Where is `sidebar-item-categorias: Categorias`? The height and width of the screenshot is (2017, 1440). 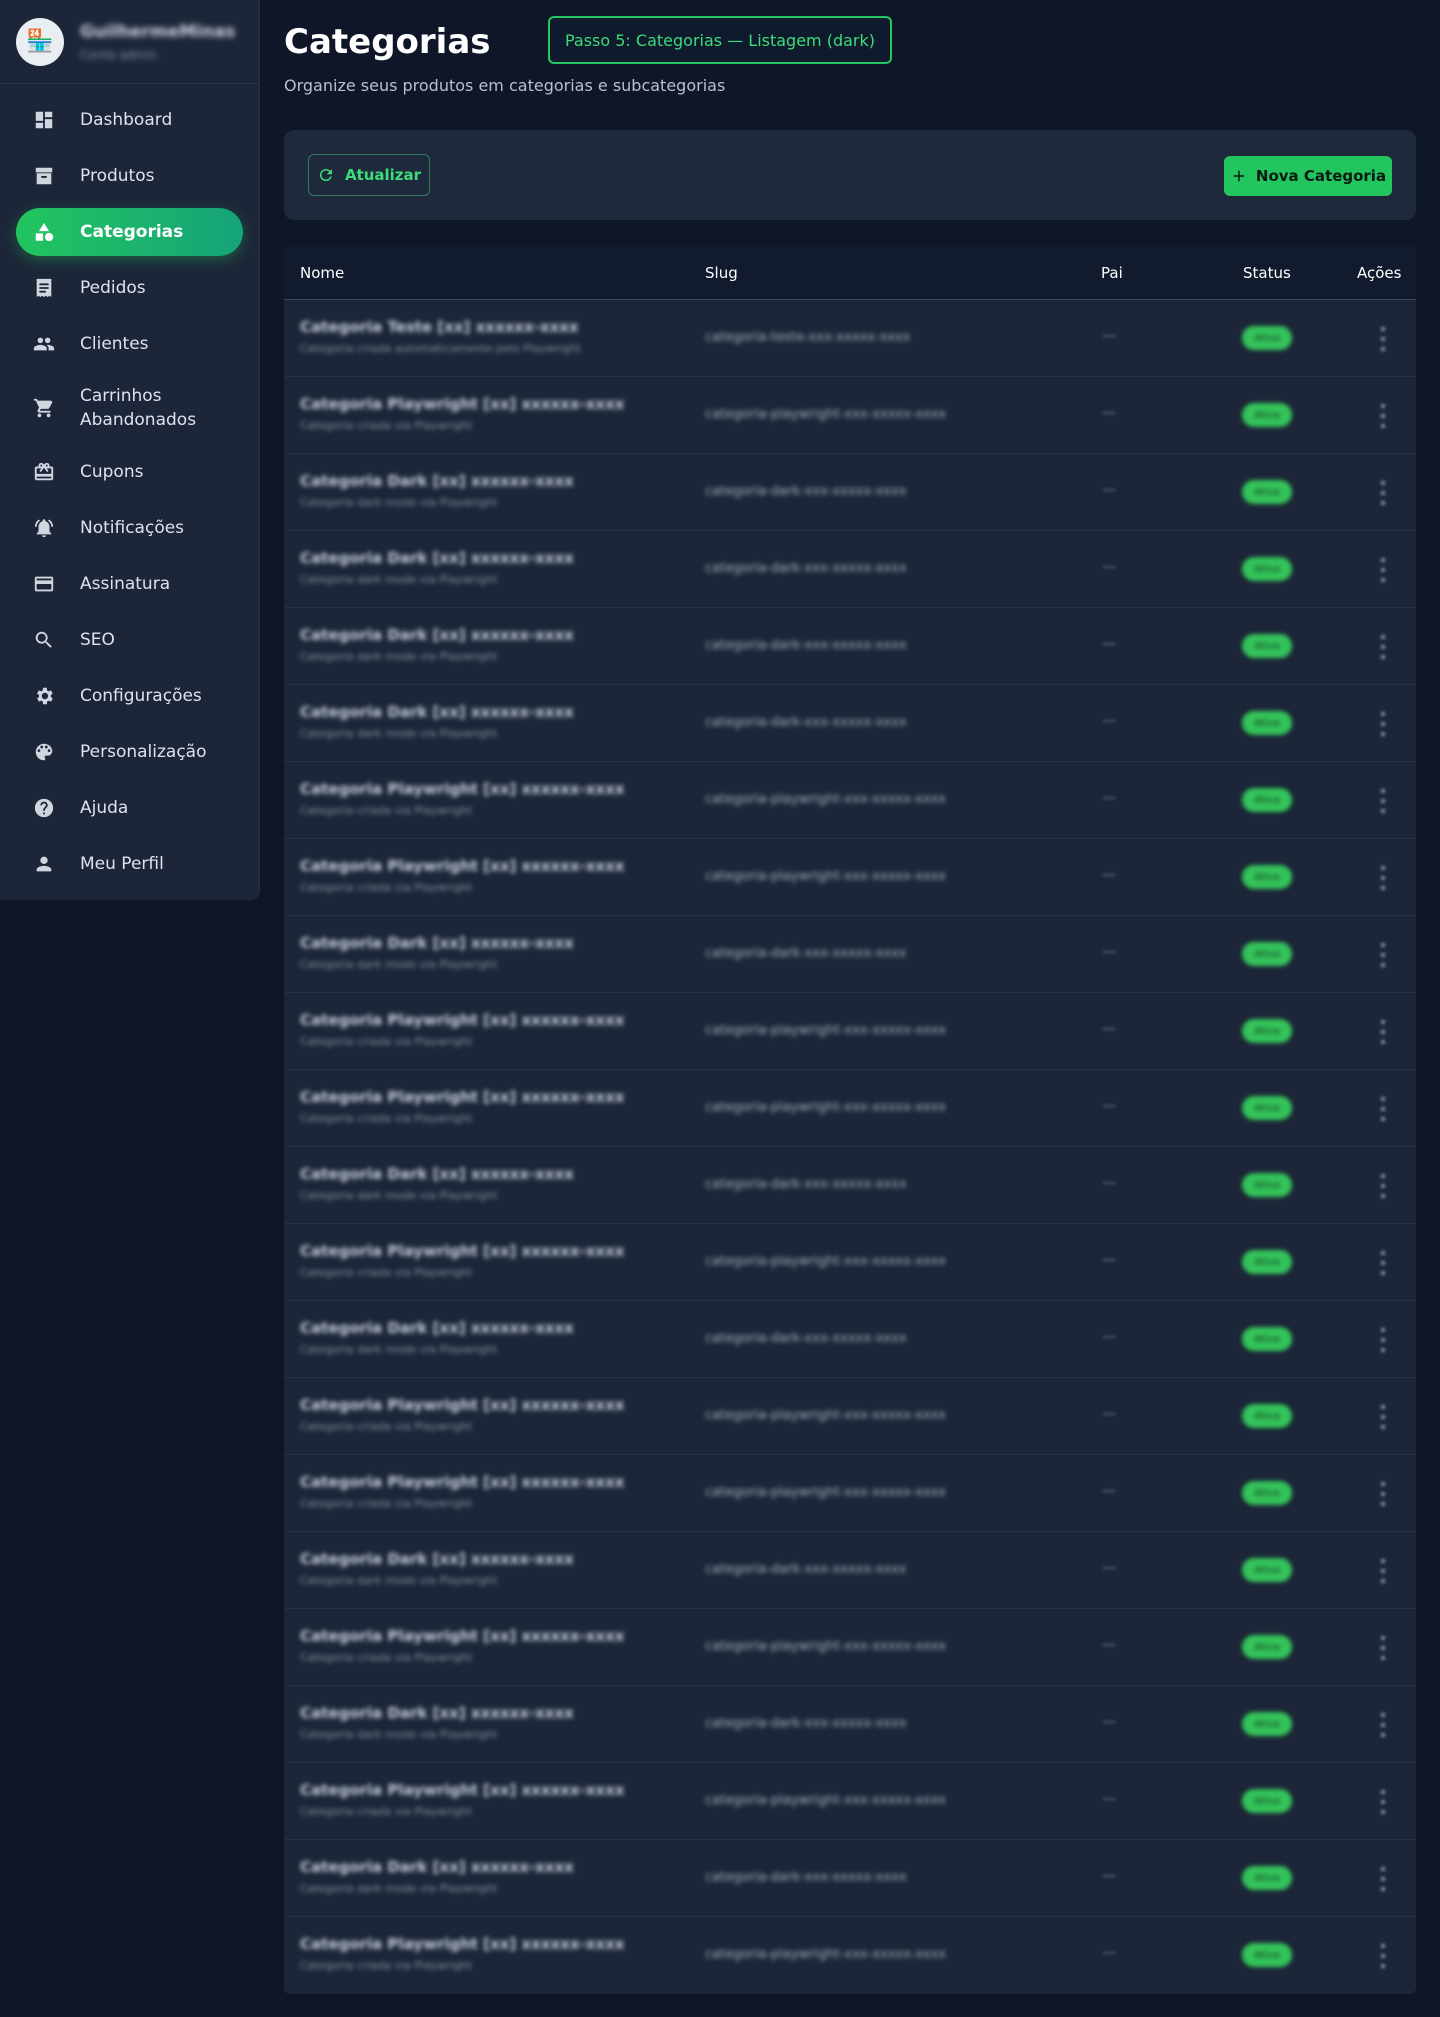
sidebar-item-categorias: Categorias is located at coordinates (129, 232).